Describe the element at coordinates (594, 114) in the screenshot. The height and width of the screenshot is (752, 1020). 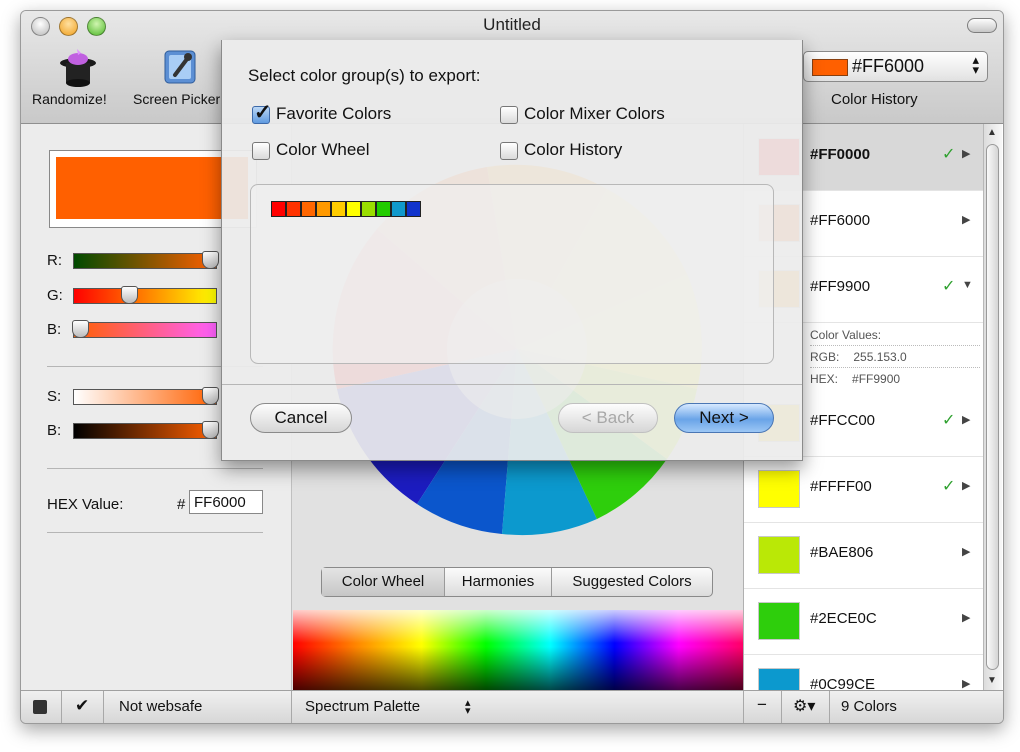
I see `color-mixer-colors-label: Color Mixer Colors` at that location.